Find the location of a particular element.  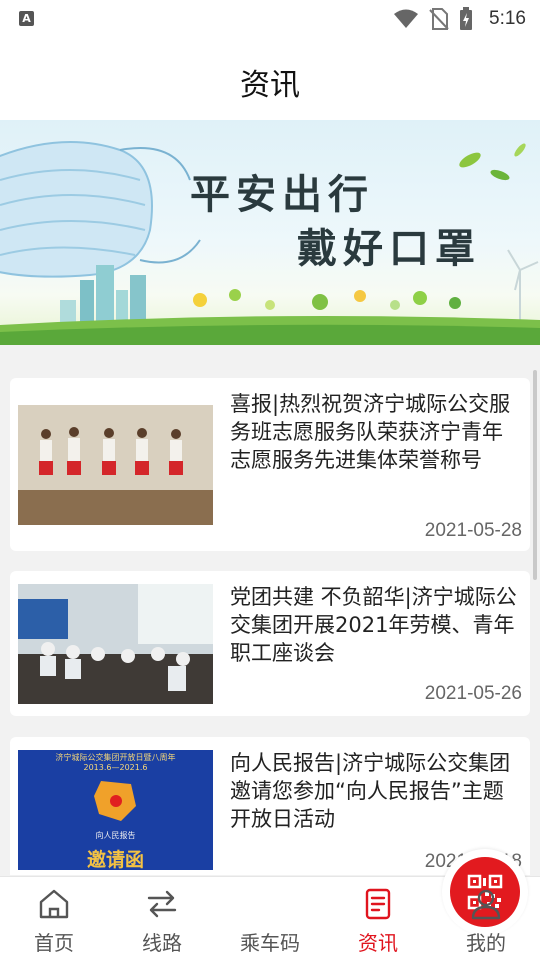

route-icon is located at coordinates (162, 904).